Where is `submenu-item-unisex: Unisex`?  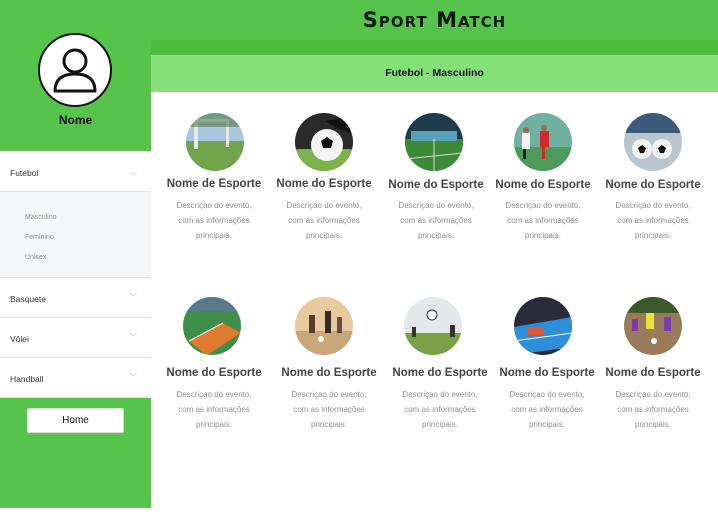 submenu-item-unisex: Unisex is located at coordinates (35, 257).